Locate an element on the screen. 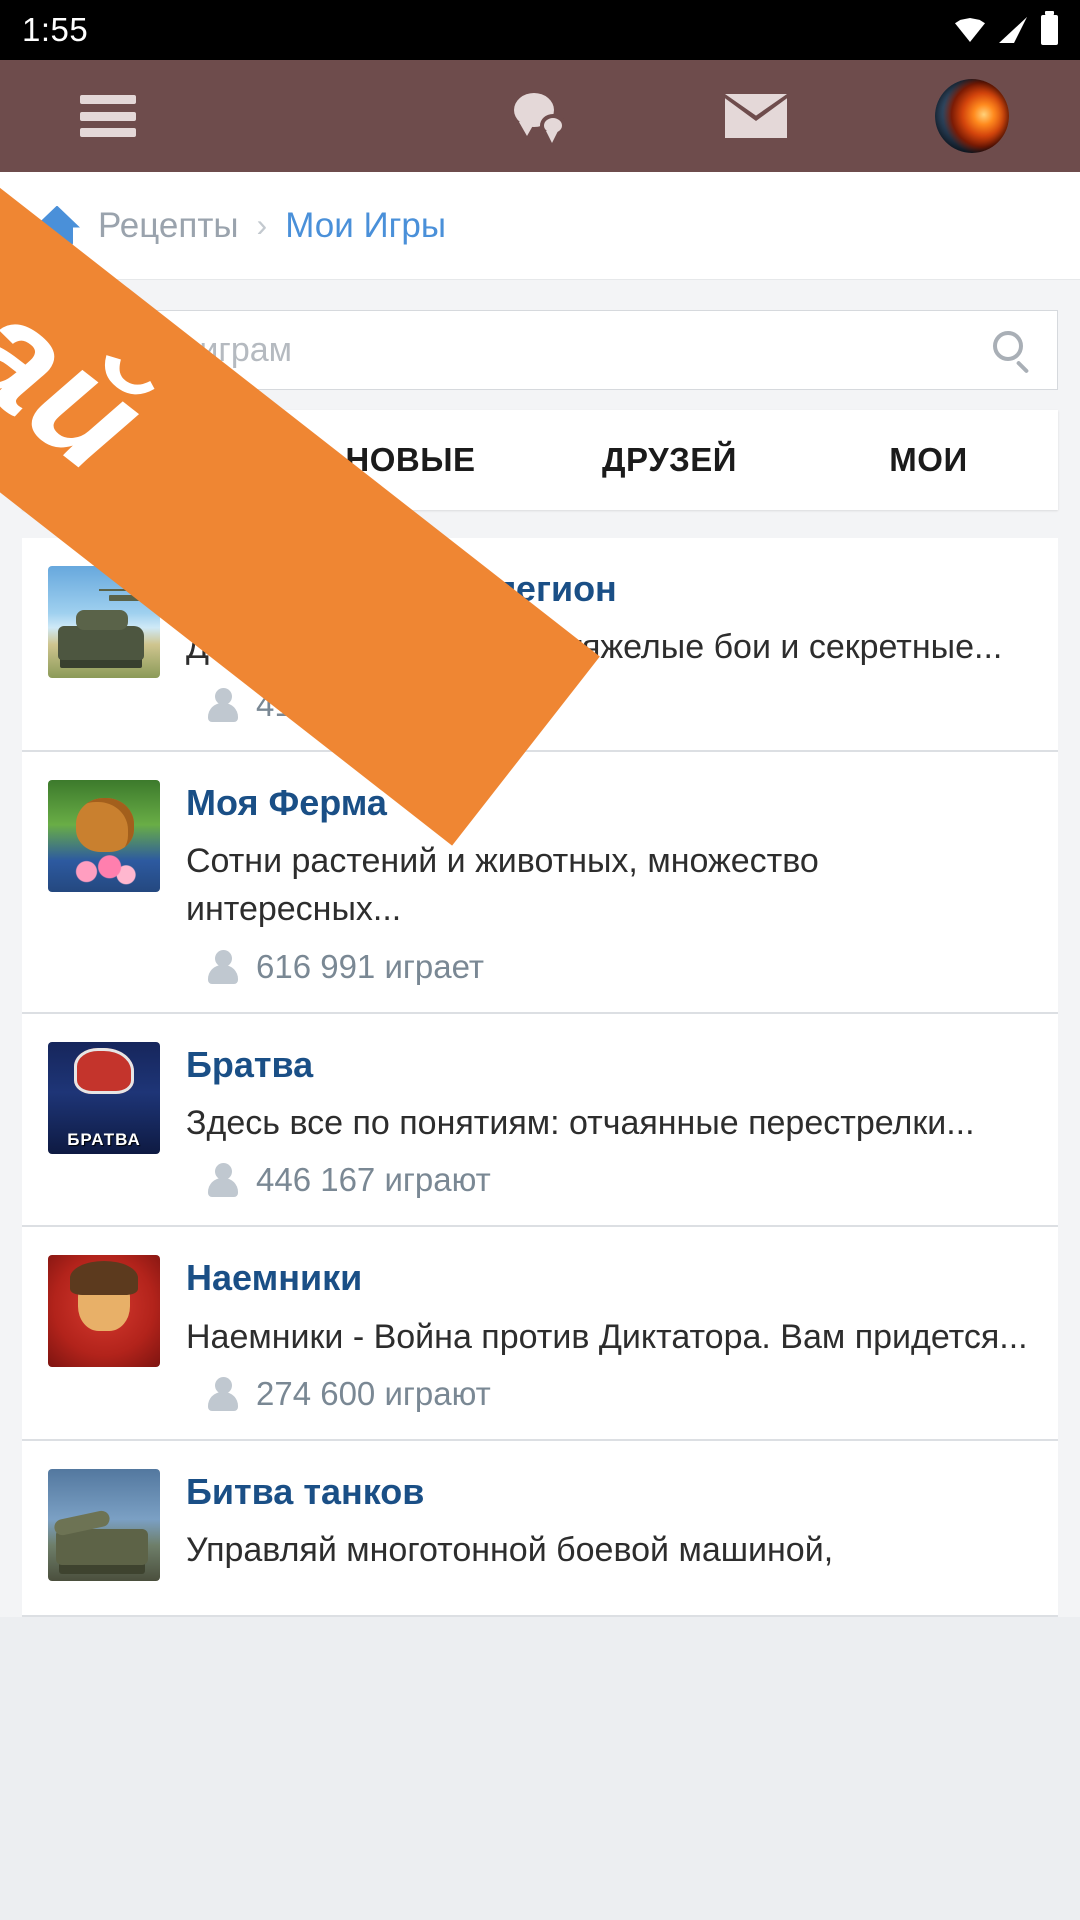 This screenshot has height=1920, width=1080. search-input: Поиск по играм is located at coordinates (521, 350).